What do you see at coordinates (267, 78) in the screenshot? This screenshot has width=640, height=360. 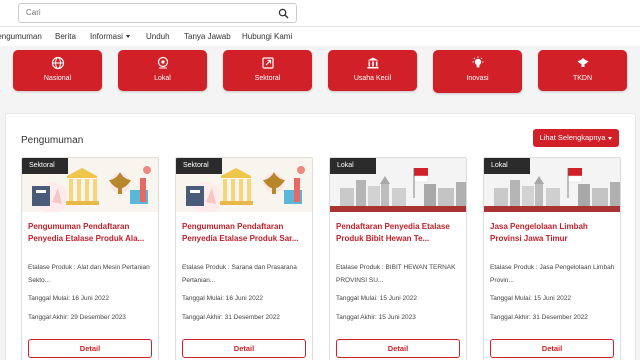 I see `category-label: Sektoral` at bounding box center [267, 78].